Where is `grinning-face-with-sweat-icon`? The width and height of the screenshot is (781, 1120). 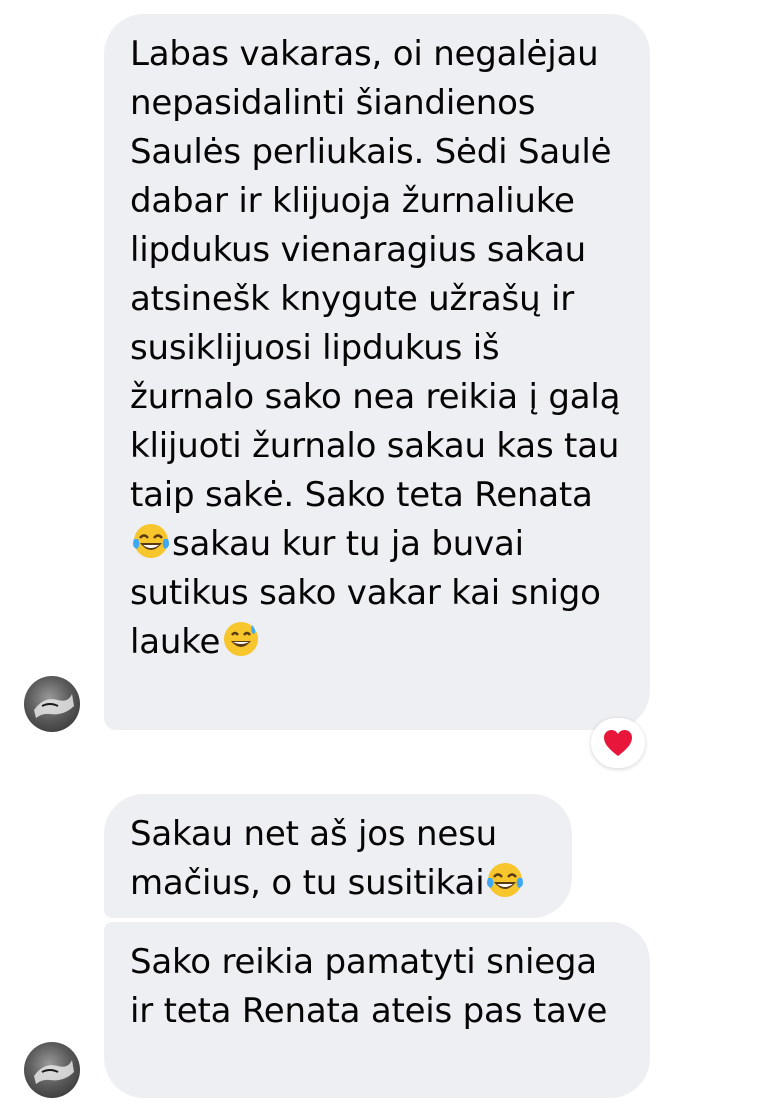
grinning-face-with-sweat-icon is located at coordinates (241, 639).